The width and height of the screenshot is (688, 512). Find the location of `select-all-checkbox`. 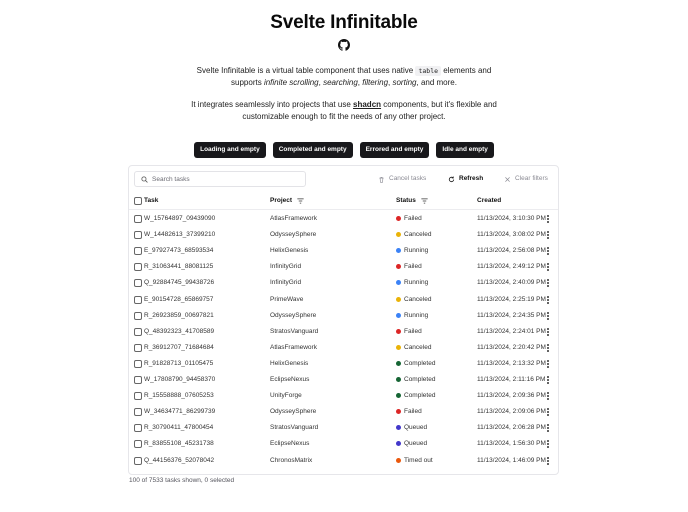

select-all-checkbox is located at coordinates (138, 201).